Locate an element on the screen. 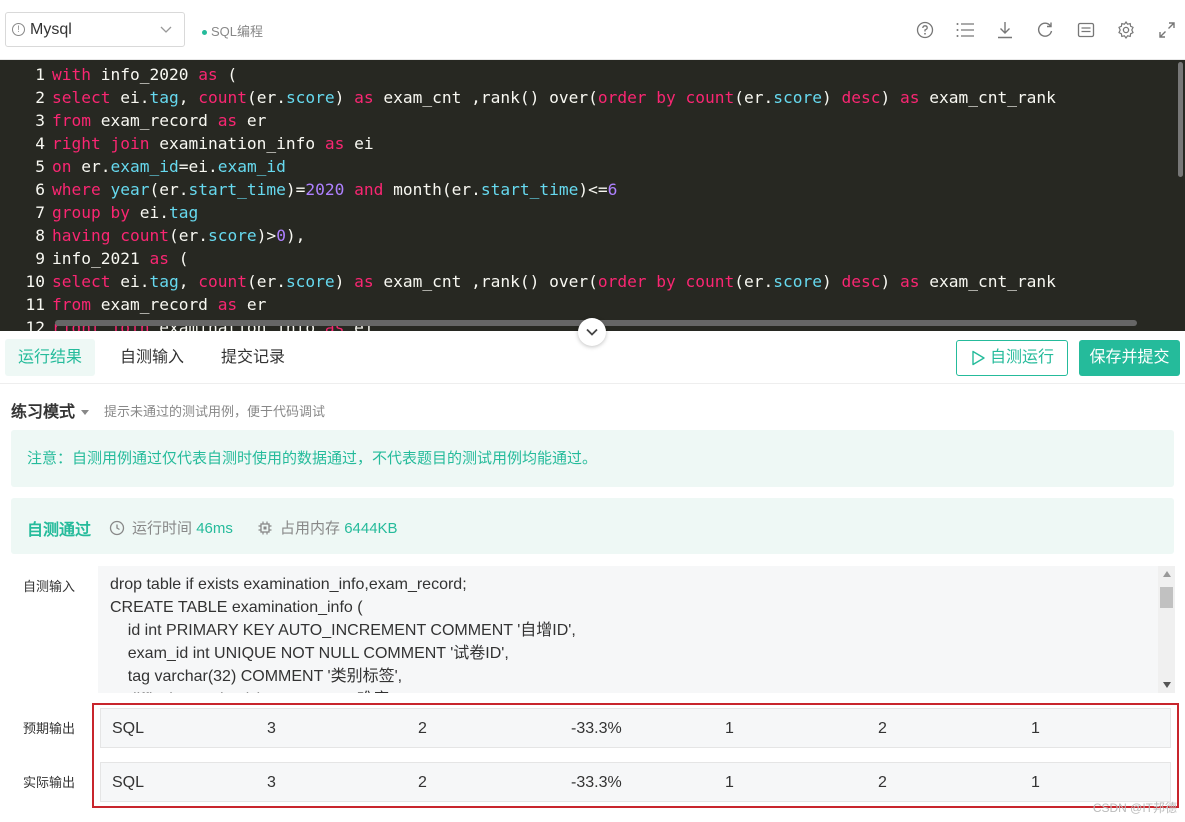 The width and height of the screenshot is (1185, 822). self-test-run-button: 自测运行 is located at coordinates (1012, 358).